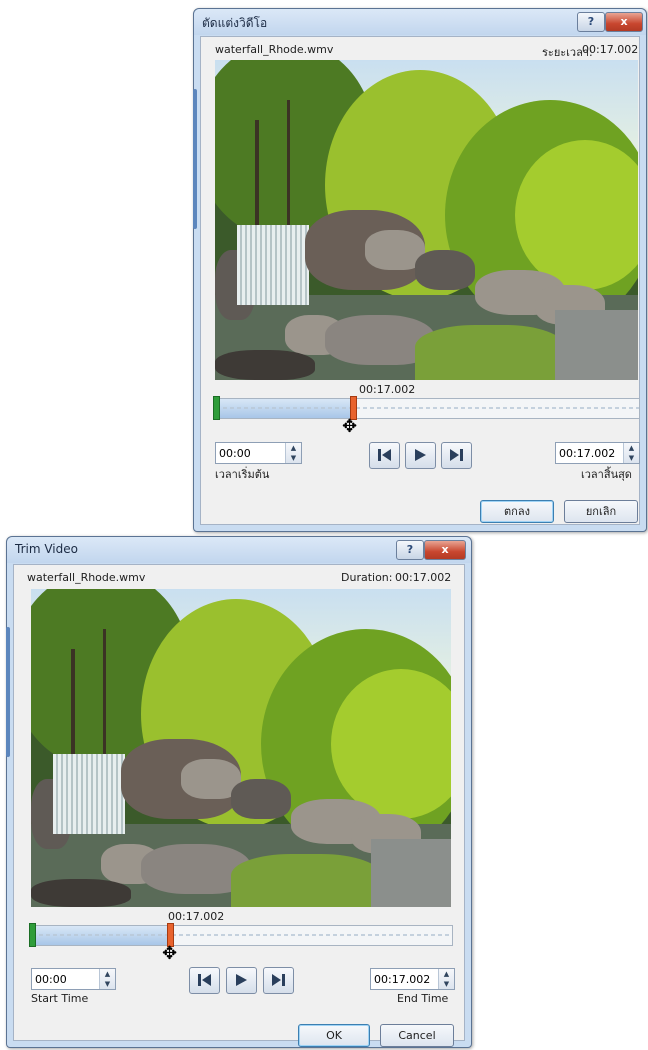 This screenshot has height=1050, width=648. I want to click on ok-button: ตกลง, so click(517, 511).